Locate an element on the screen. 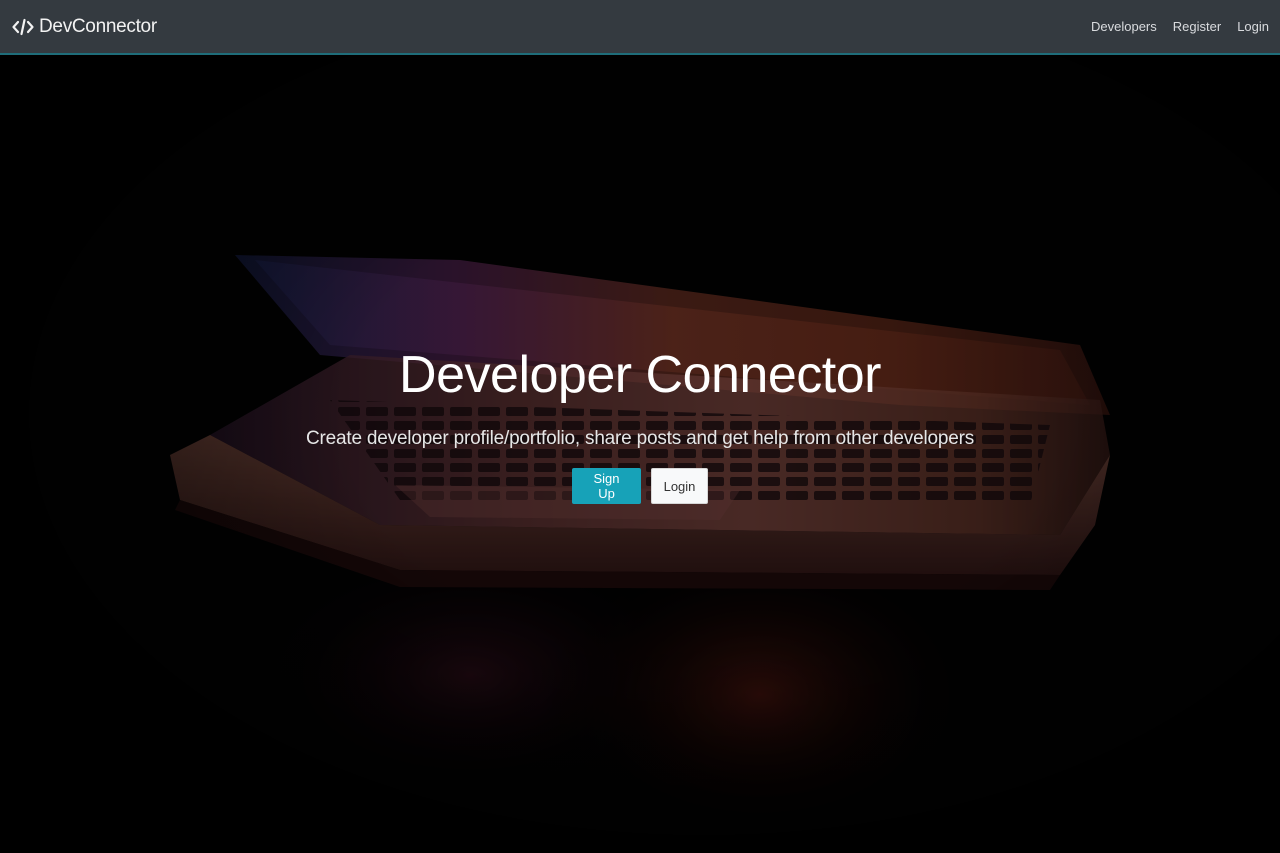 The height and width of the screenshot is (853, 1280). brand-link: DevConnector is located at coordinates (84, 27).